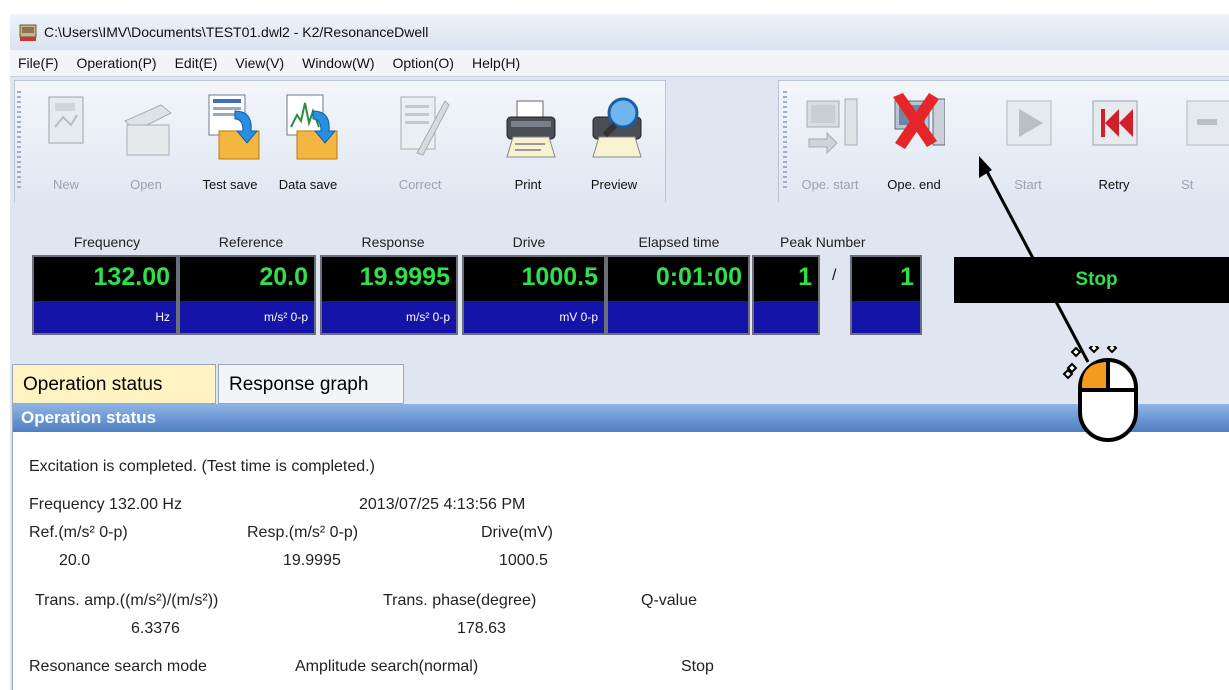  I want to click on retry-label: Retry, so click(1114, 184).